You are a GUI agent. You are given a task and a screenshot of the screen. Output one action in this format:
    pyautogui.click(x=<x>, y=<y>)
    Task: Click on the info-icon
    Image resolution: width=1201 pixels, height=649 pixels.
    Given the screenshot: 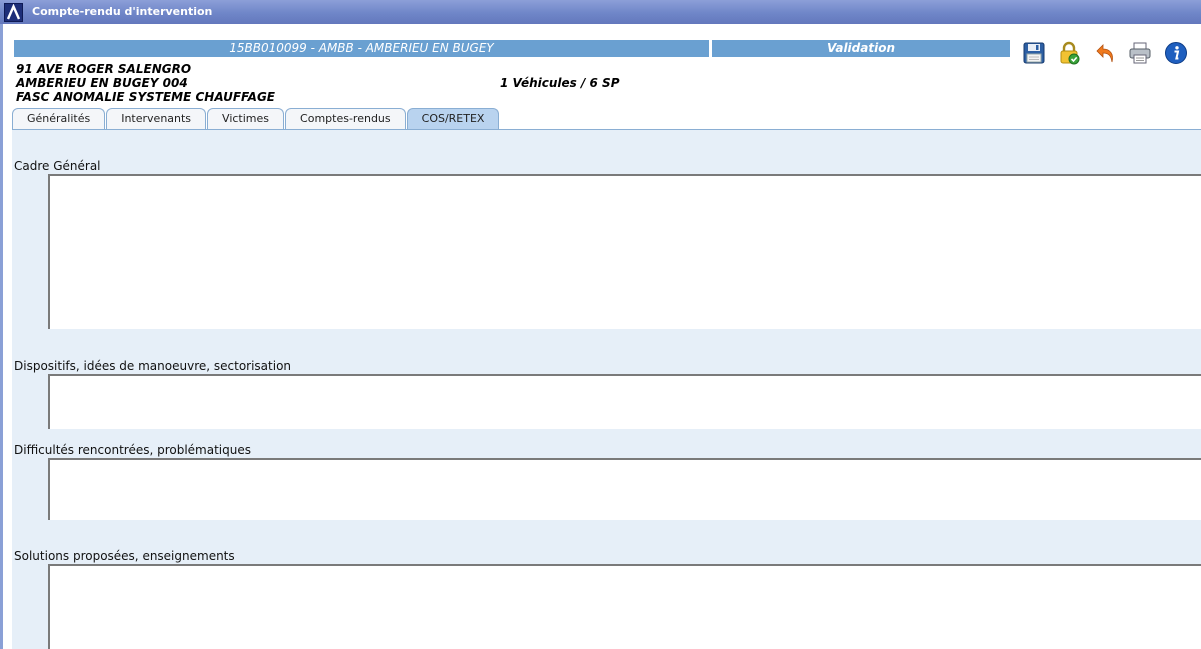 What is the action you would take?
    pyautogui.click(x=1176, y=53)
    